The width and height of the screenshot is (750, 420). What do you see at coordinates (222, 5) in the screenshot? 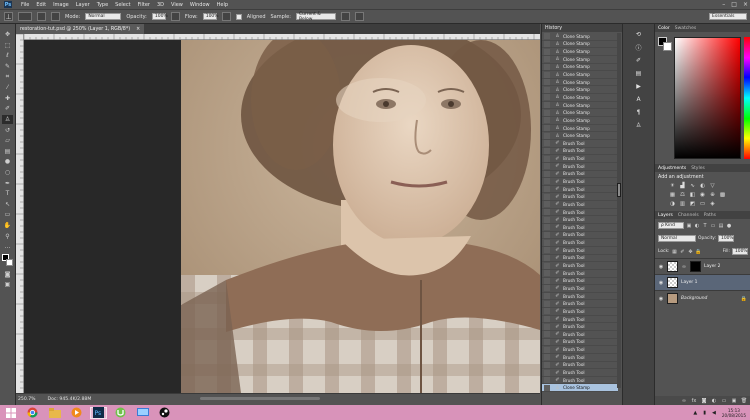
I see `menu-help: Help` at bounding box center [222, 5].